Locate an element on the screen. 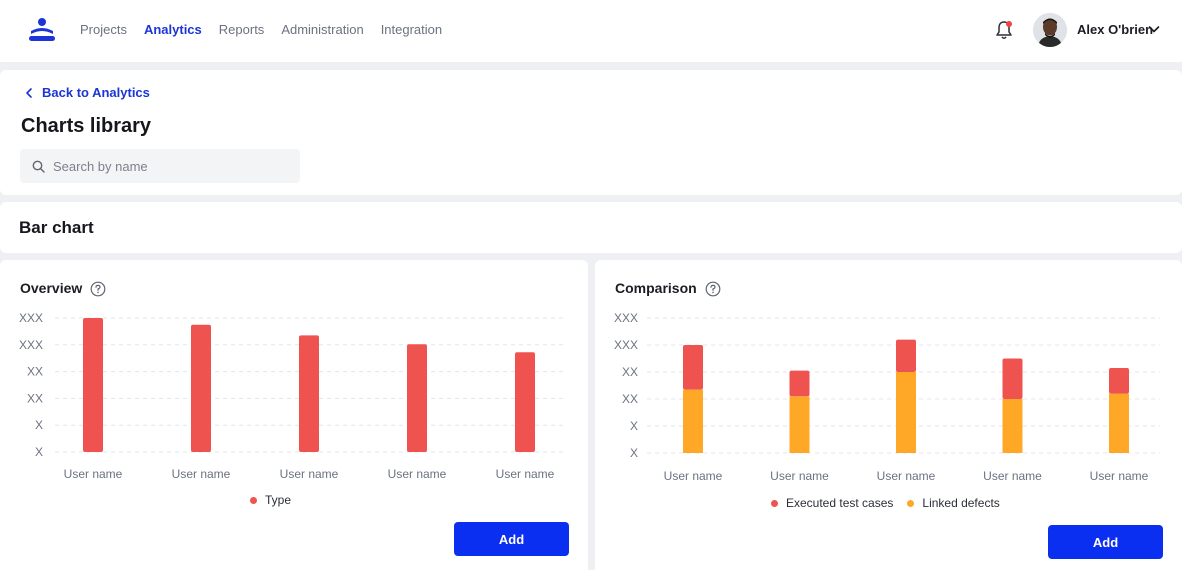 This screenshot has width=1182, height=570. nav-link-projects: Projects is located at coordinates (103, 30).